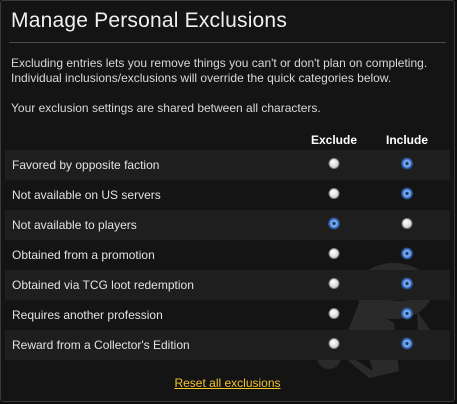  I want to click on exclusion-row: Not available on US servers, so click(227, 195).